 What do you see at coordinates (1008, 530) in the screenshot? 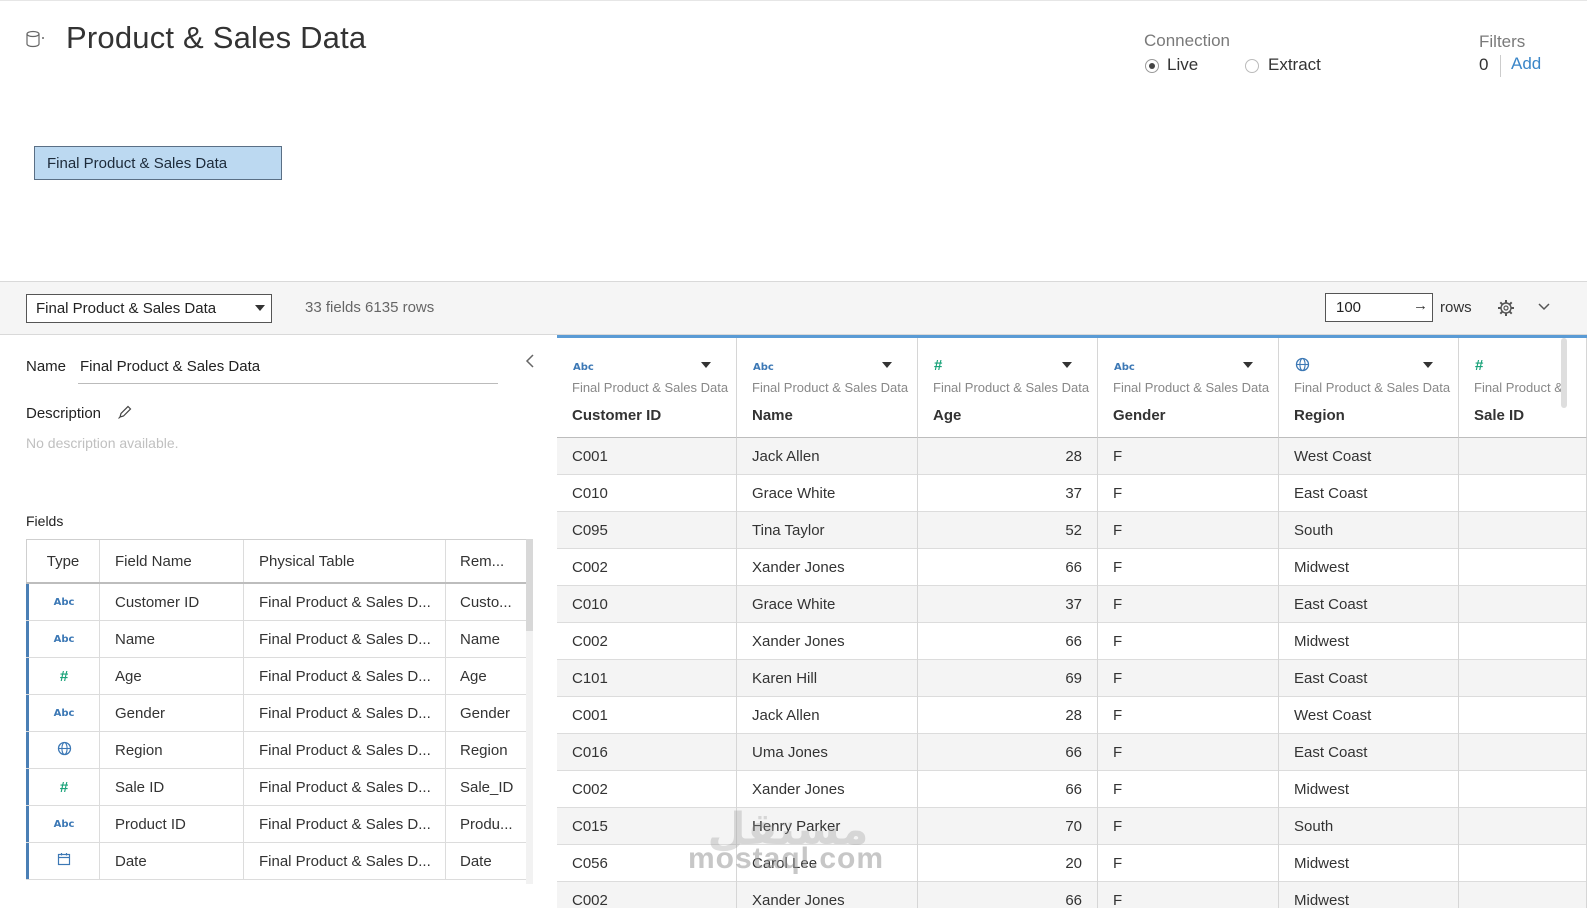
I see `table-cell: 52` at bounding box center [1008, 530].